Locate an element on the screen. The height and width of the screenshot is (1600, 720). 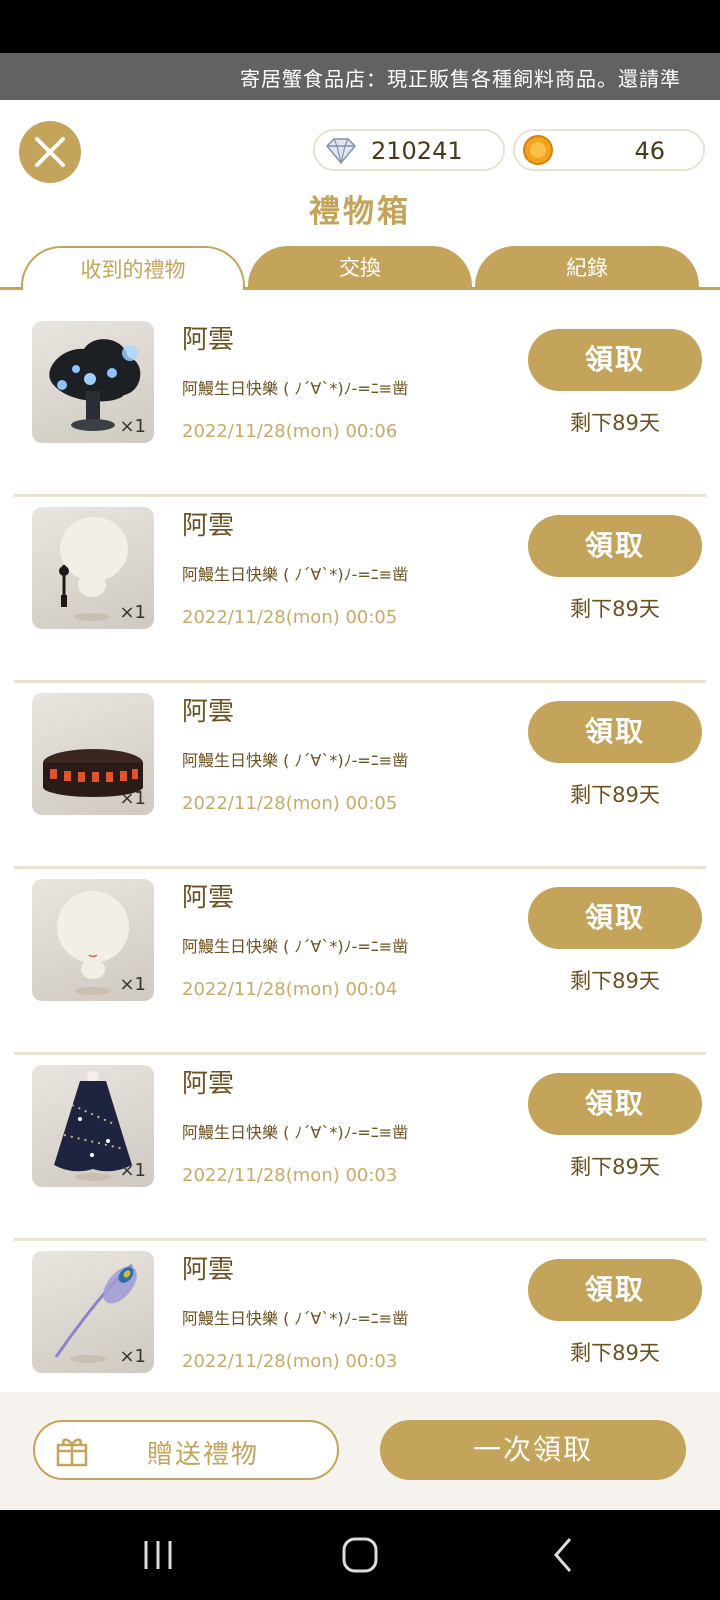
coin-count: 46 is located at coordinates (649, 151).